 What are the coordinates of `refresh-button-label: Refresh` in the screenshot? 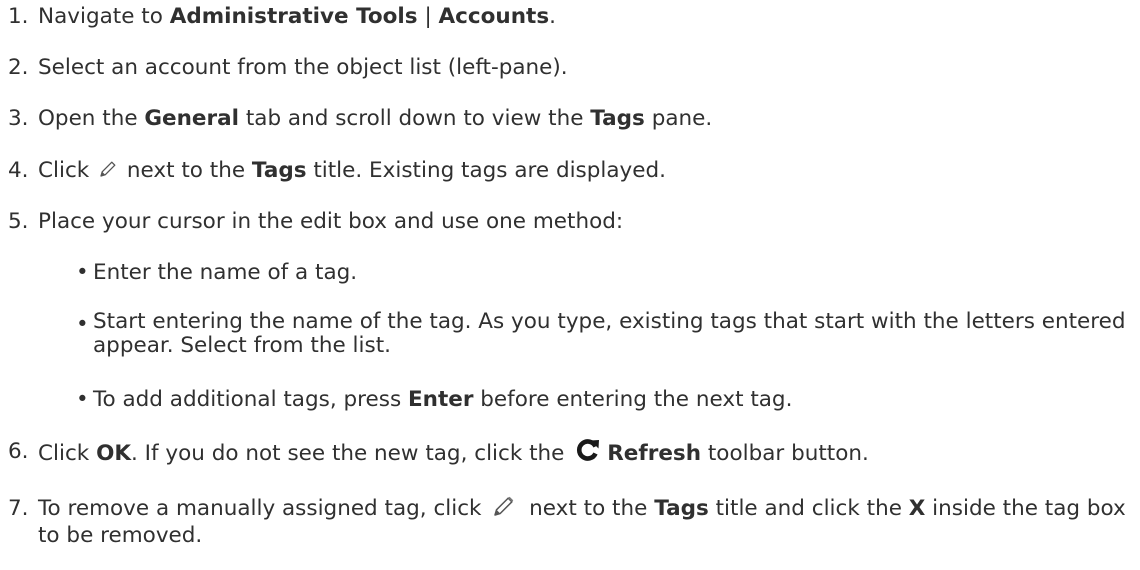 It's located at (654, 453).